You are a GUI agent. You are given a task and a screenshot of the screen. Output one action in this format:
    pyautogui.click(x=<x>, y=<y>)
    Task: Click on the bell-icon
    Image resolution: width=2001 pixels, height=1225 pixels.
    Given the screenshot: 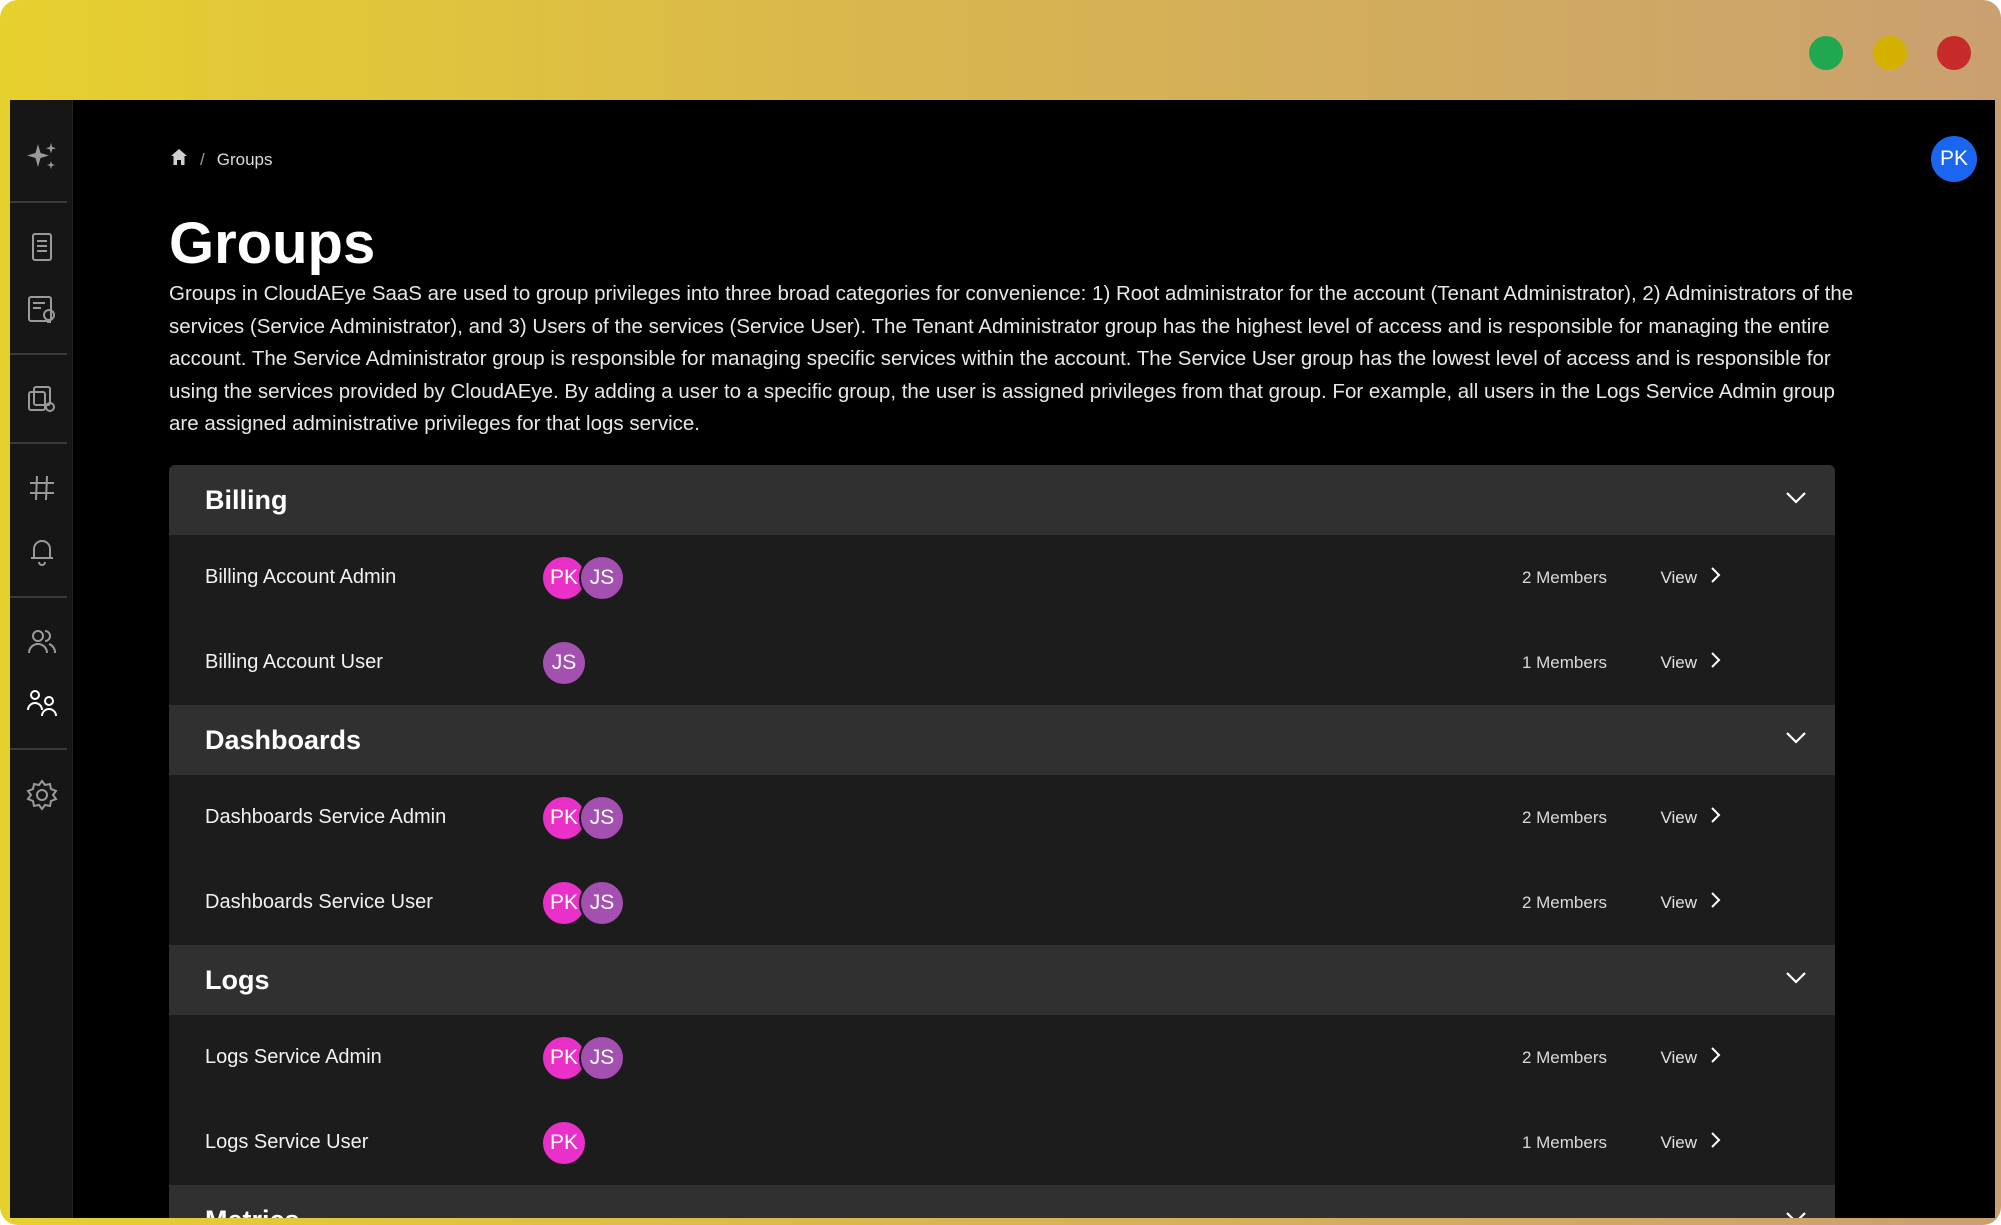 What is the action you would take?
    pyautogui.click(x=41, y=551)
    